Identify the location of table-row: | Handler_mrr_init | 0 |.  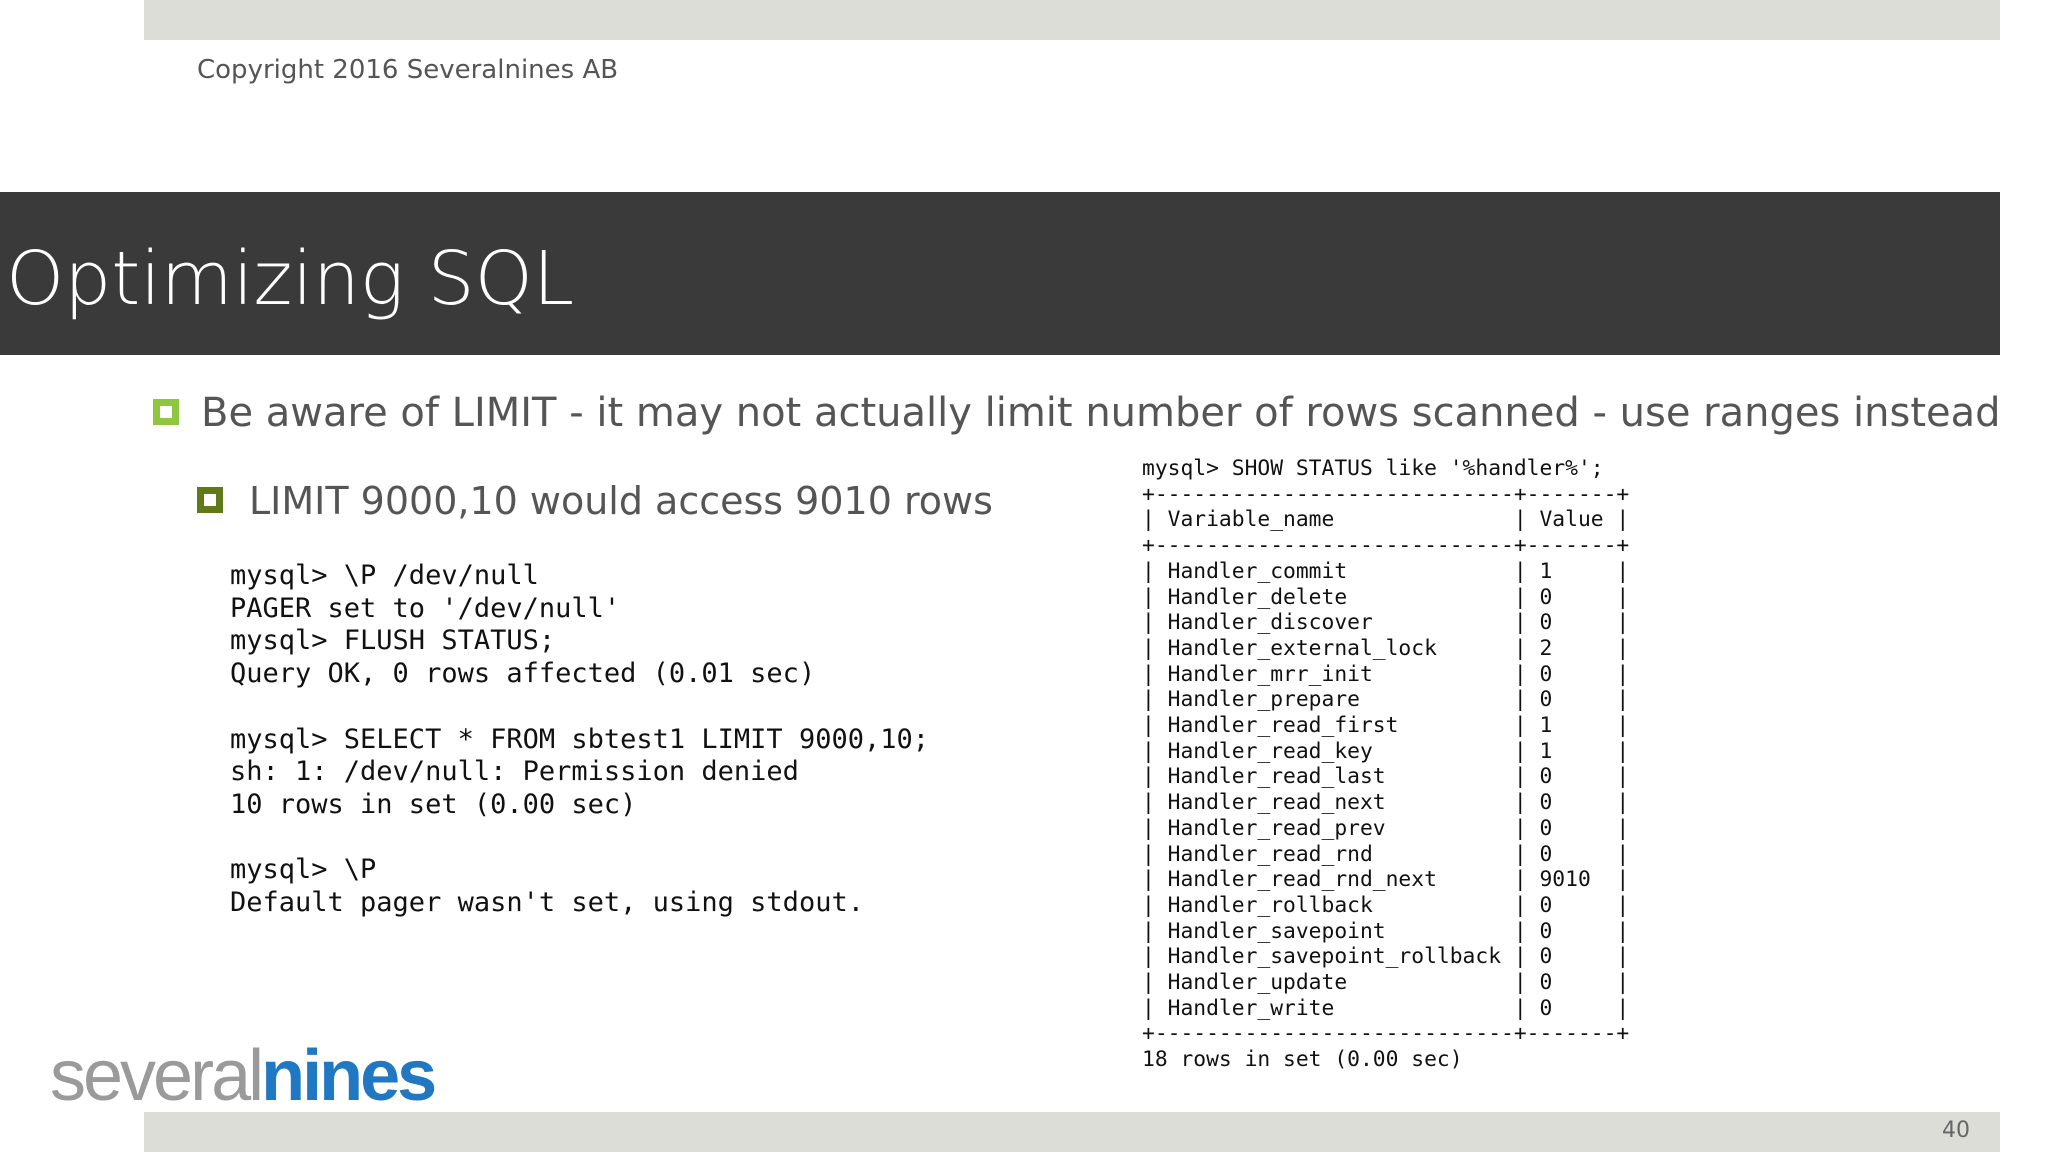
(1386, 674).